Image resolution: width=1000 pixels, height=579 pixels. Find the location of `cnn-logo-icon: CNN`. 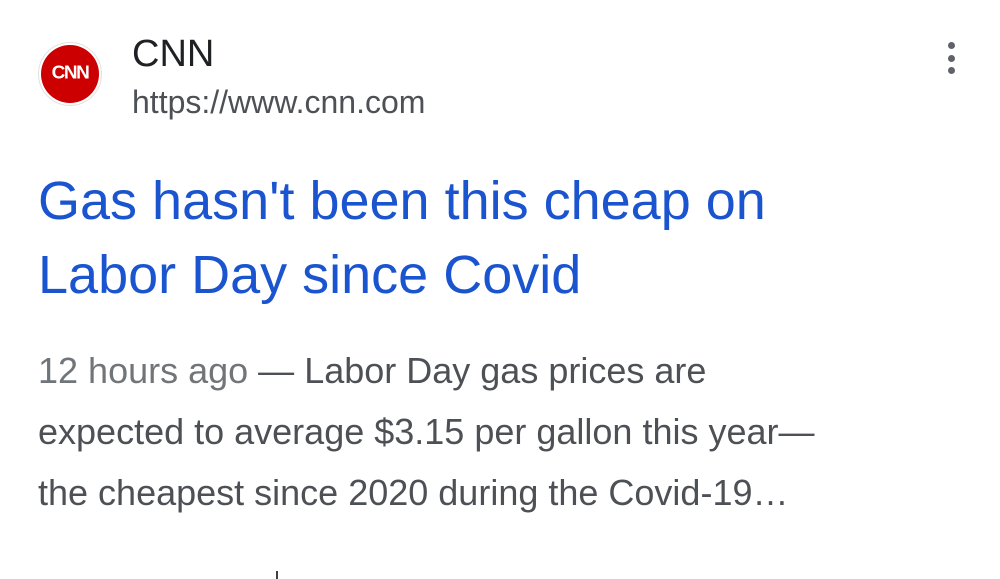

cnn-logo-icon: CNN is located at coordinates (70, 74).